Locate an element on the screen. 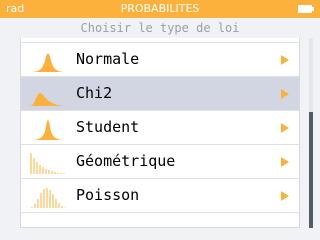 The height and width of the screenshot is (240, 320). page-subtitle: Choisir le type de loi is located at coordinates (160, 28).